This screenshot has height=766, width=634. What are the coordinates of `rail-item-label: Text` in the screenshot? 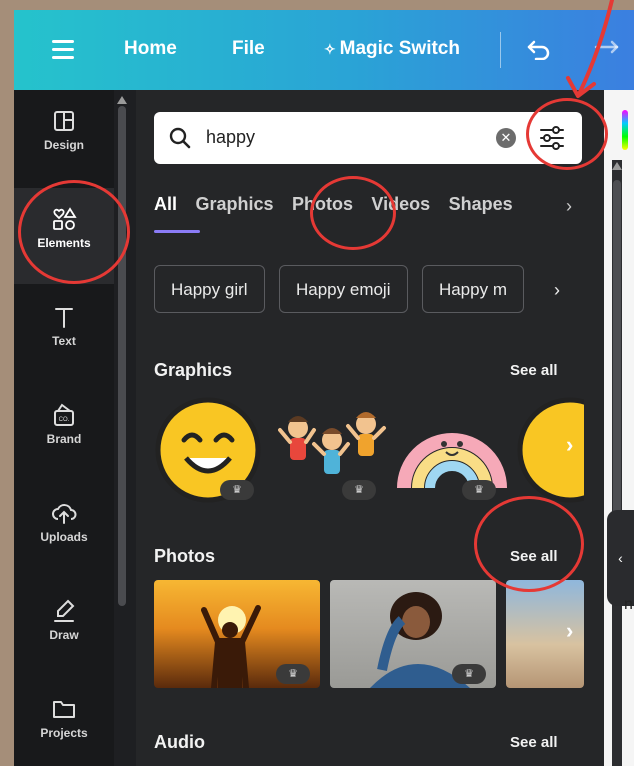 It's located at (64, 341).